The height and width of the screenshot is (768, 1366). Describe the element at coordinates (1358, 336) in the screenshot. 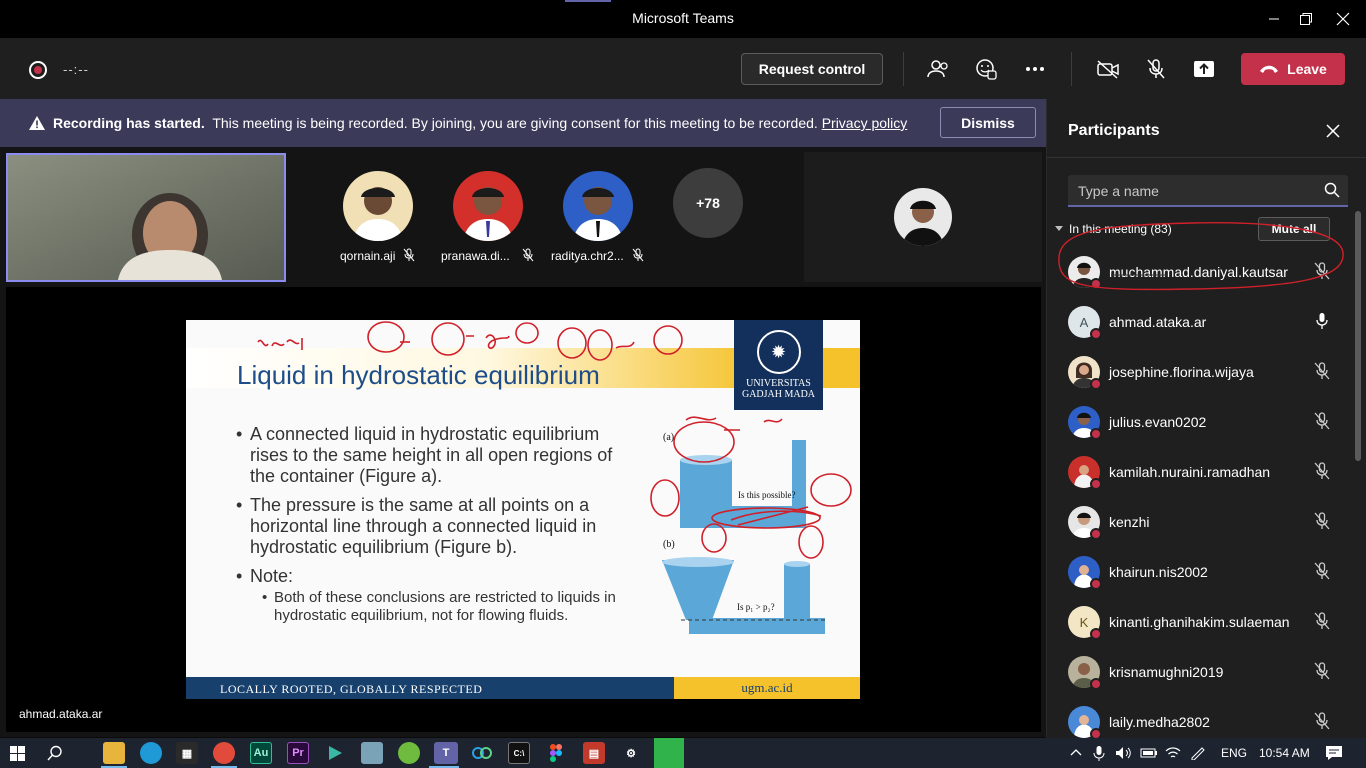

I see `participant-list-scrollbar` at that location.